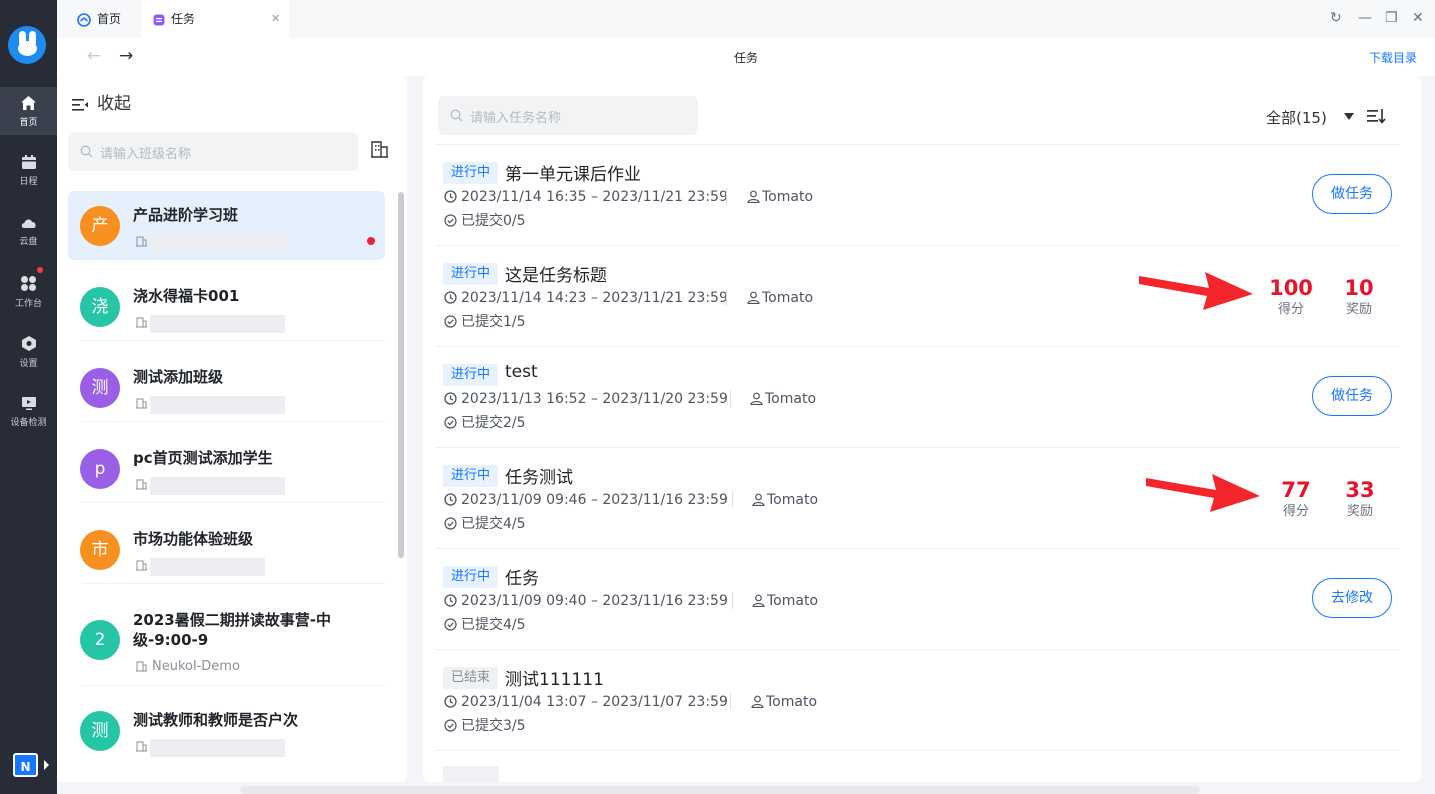 The height and width of the screenshot is (794, 1435). I want to click on nav-workbench-label: 工作台, so click(28, 304).